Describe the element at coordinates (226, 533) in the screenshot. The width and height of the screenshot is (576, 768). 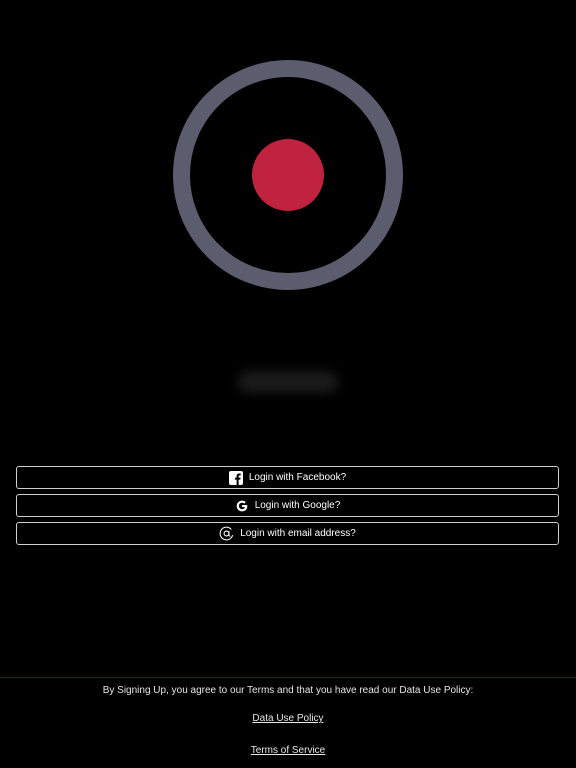
I see `at-sign-icon` at that location.